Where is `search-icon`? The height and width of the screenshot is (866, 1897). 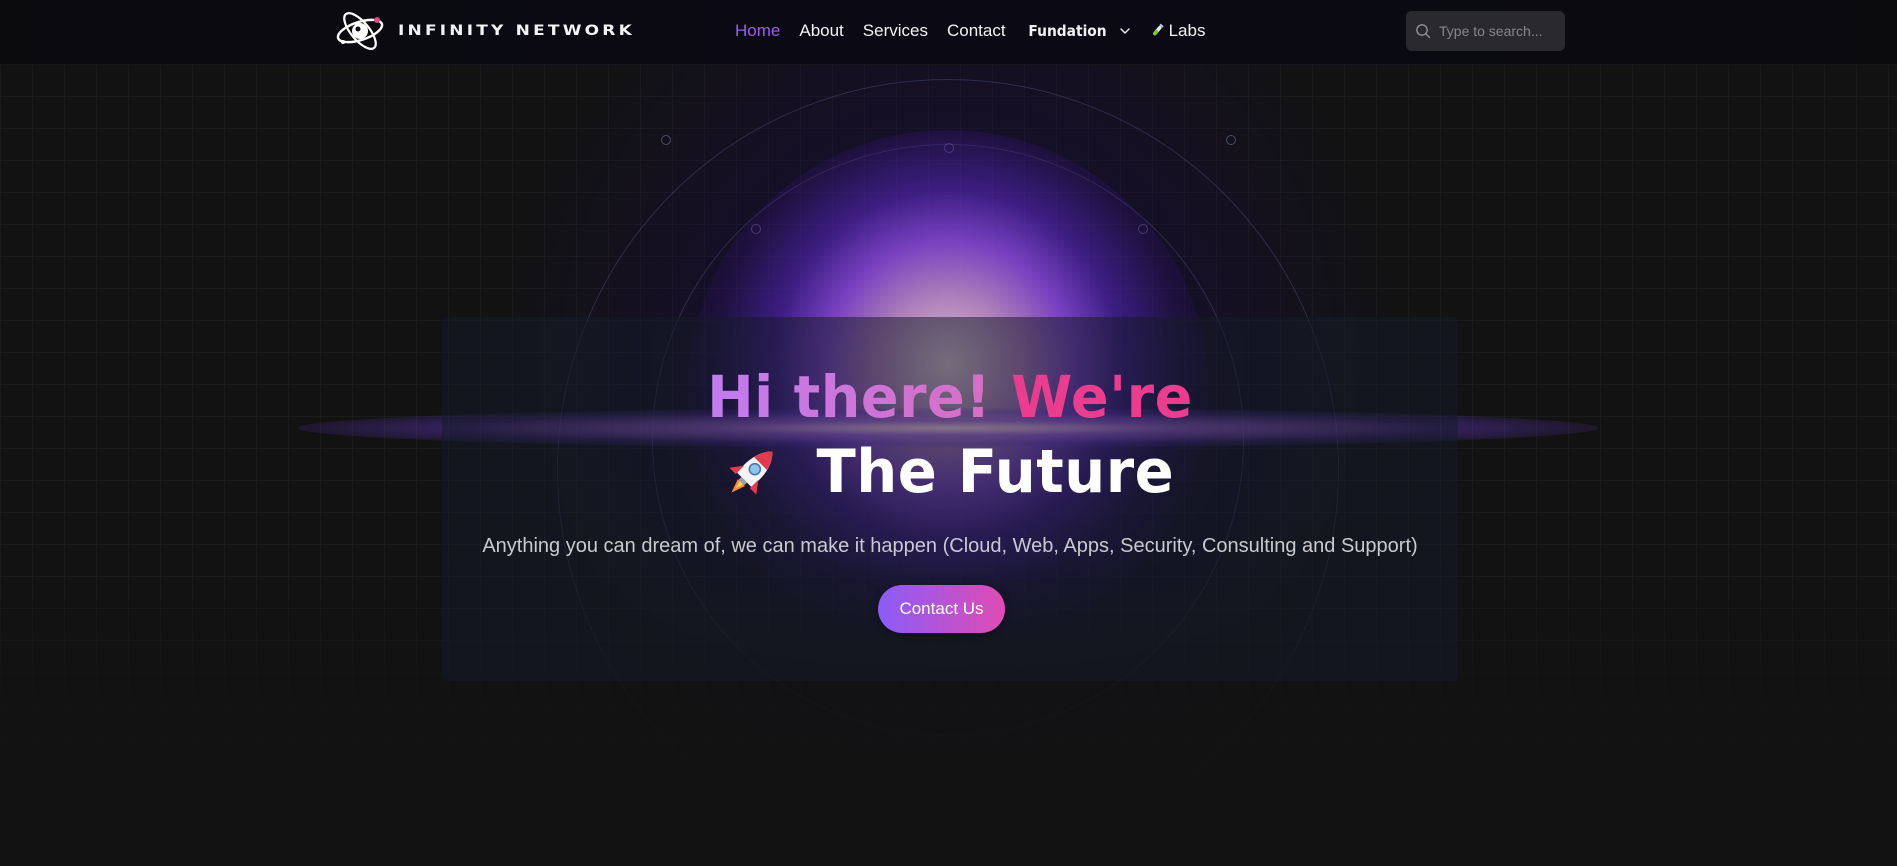
search-icon is located at coordinates (1423, 31).